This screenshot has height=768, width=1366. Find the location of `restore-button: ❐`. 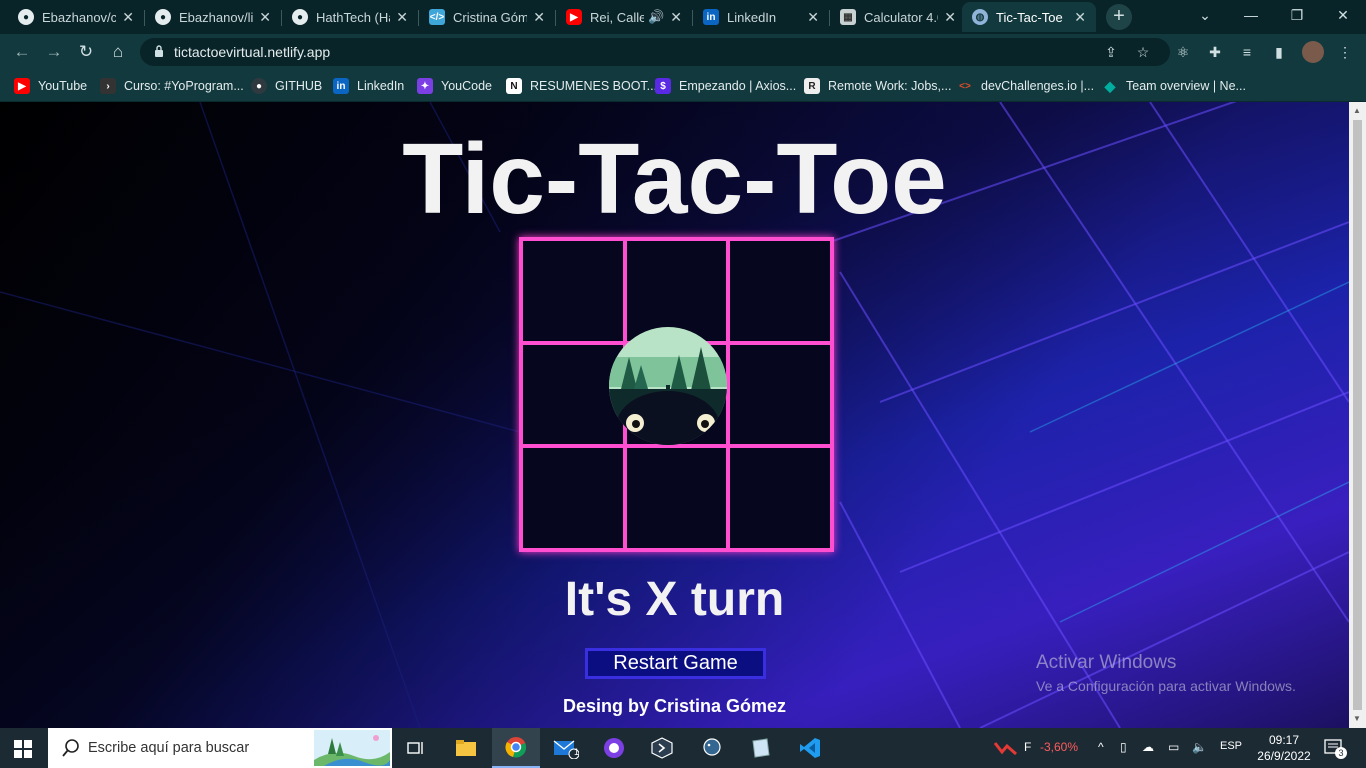

restore-button: ❐ is located at coordinates (1297, 15).